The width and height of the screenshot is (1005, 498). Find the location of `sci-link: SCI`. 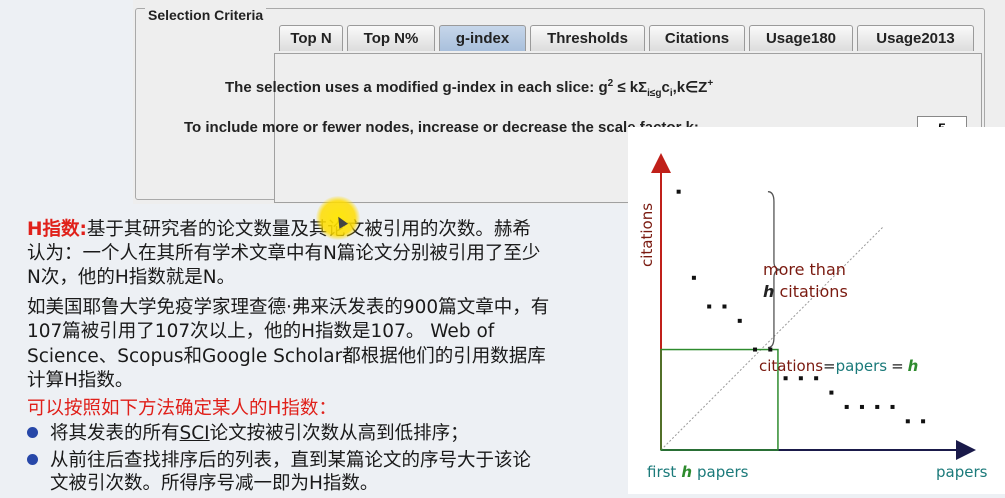

sci-link: SCI is located at coordinates (194, 433).